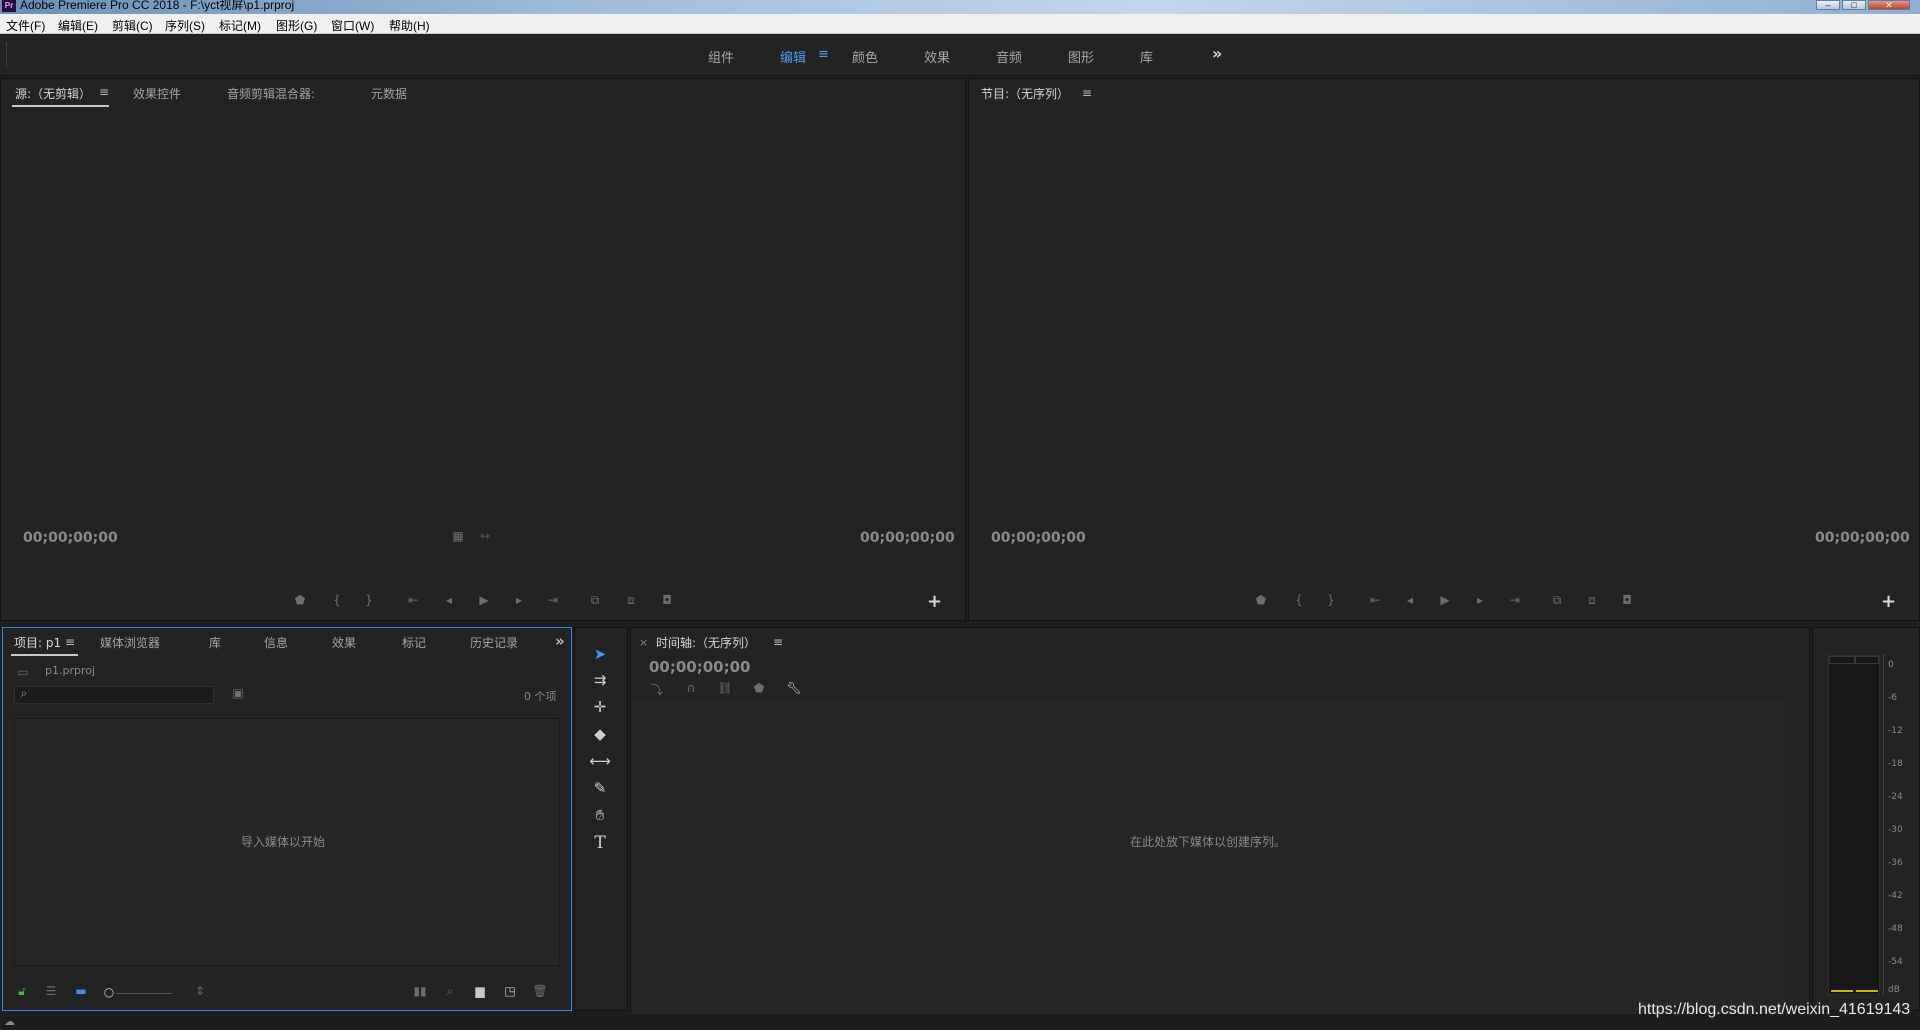 This screenshot has width=1920, height=1030. What do you see at coordinates (691, 688) in the screenshot?
I see `snap-icon: ∩` at bounding box center [691, 688].